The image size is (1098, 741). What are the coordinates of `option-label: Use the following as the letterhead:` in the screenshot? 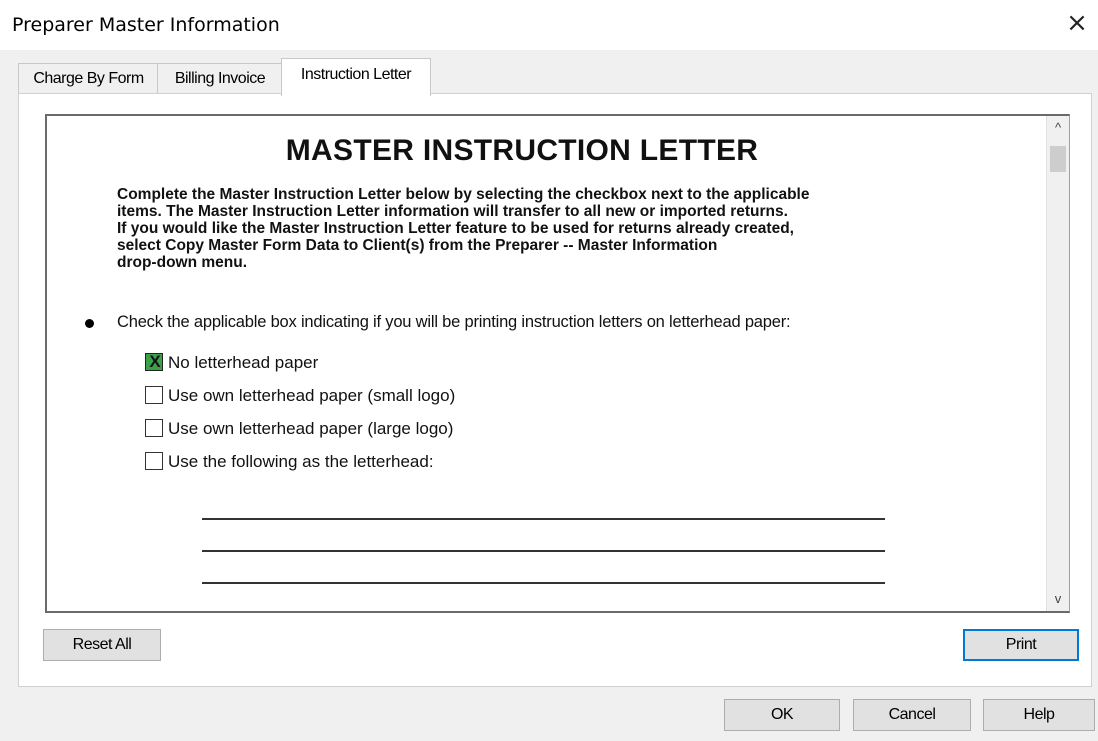 It's located at (301, 461).